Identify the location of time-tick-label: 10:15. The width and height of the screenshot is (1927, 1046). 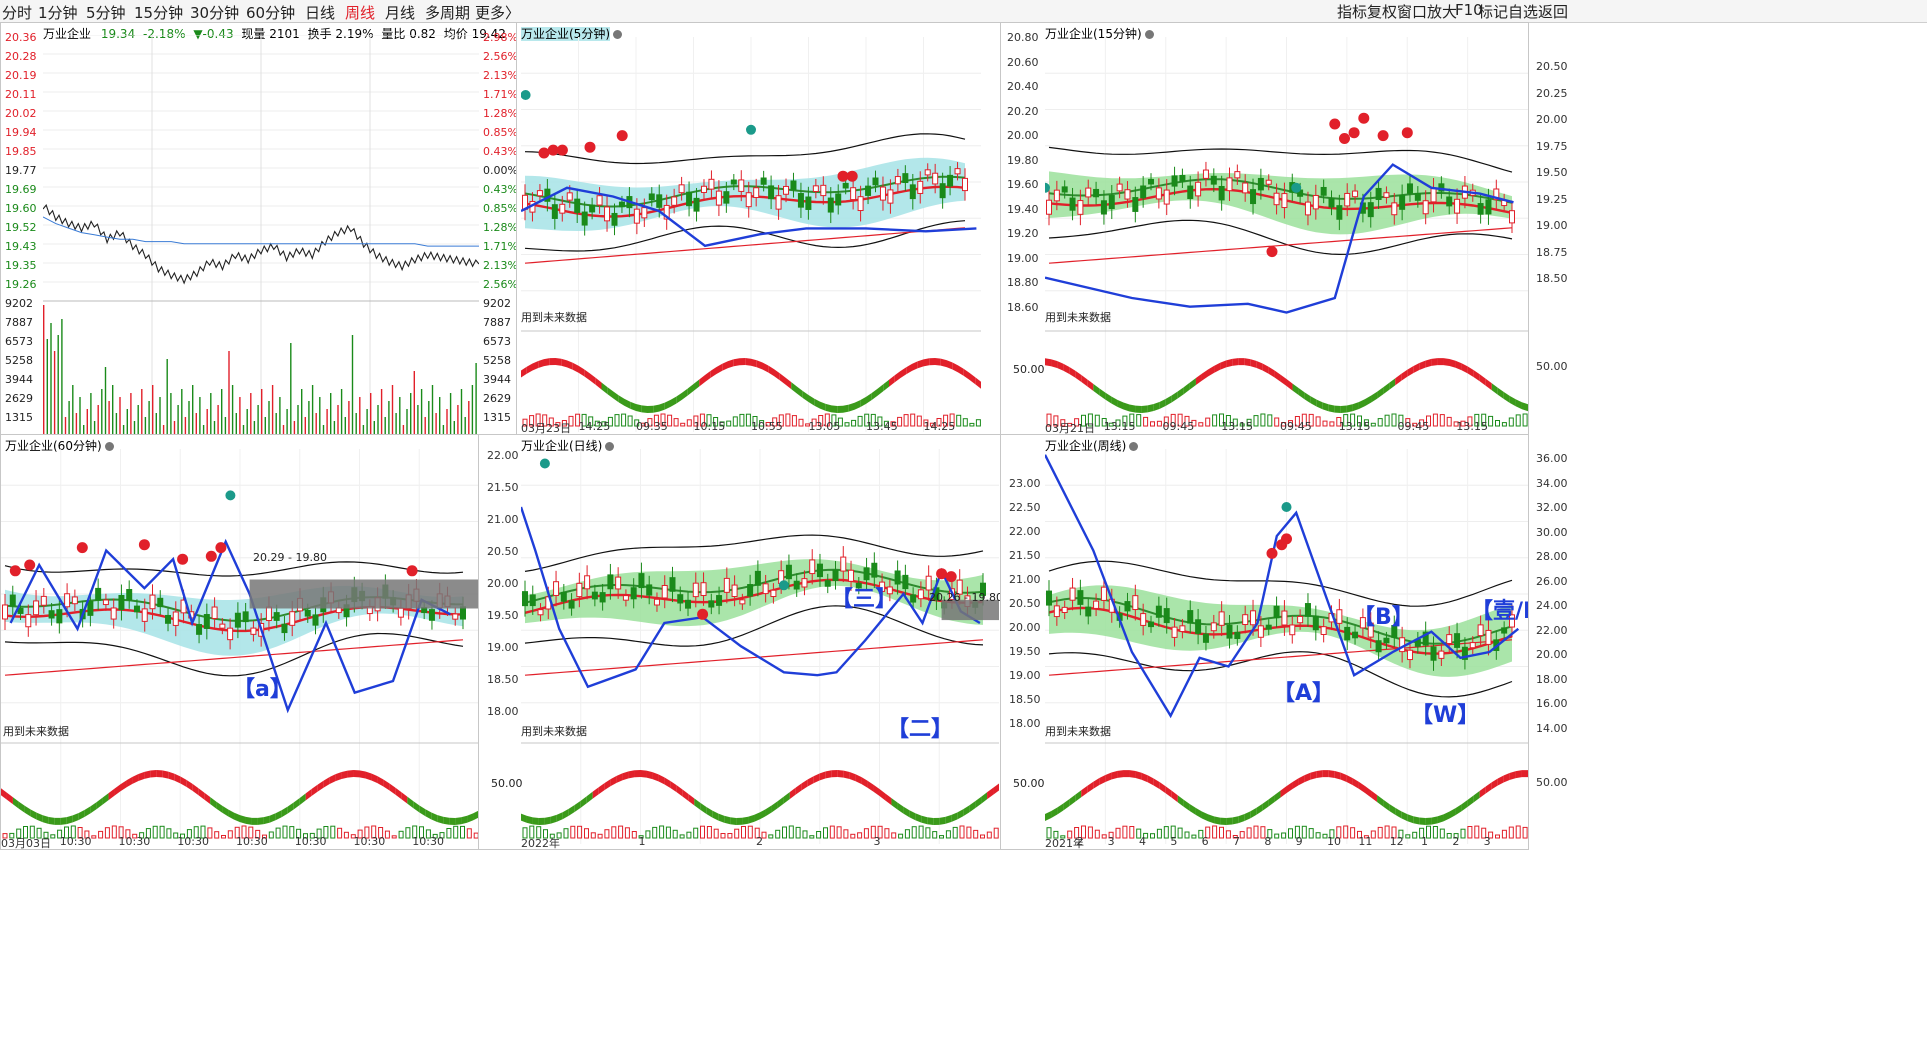
(709, 426).